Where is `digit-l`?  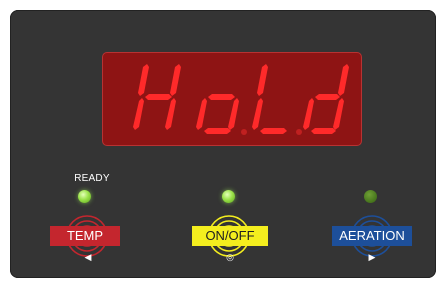
digit-l is located at coordinates (269, 99).